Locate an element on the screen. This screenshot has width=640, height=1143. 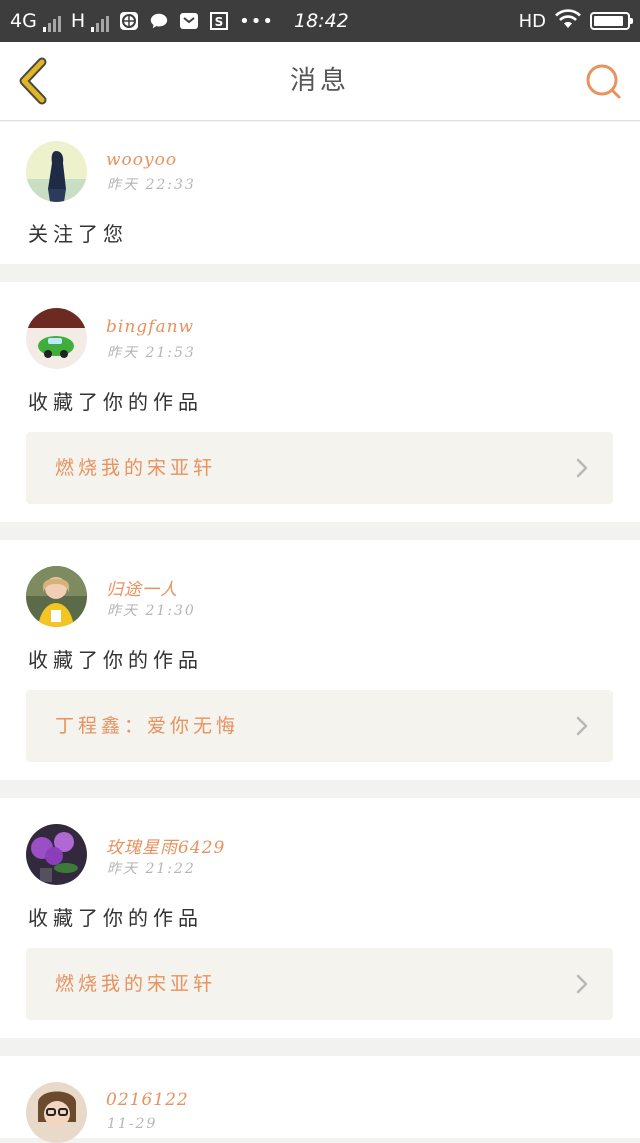
battery-icon is located at coordinates (611, 21).